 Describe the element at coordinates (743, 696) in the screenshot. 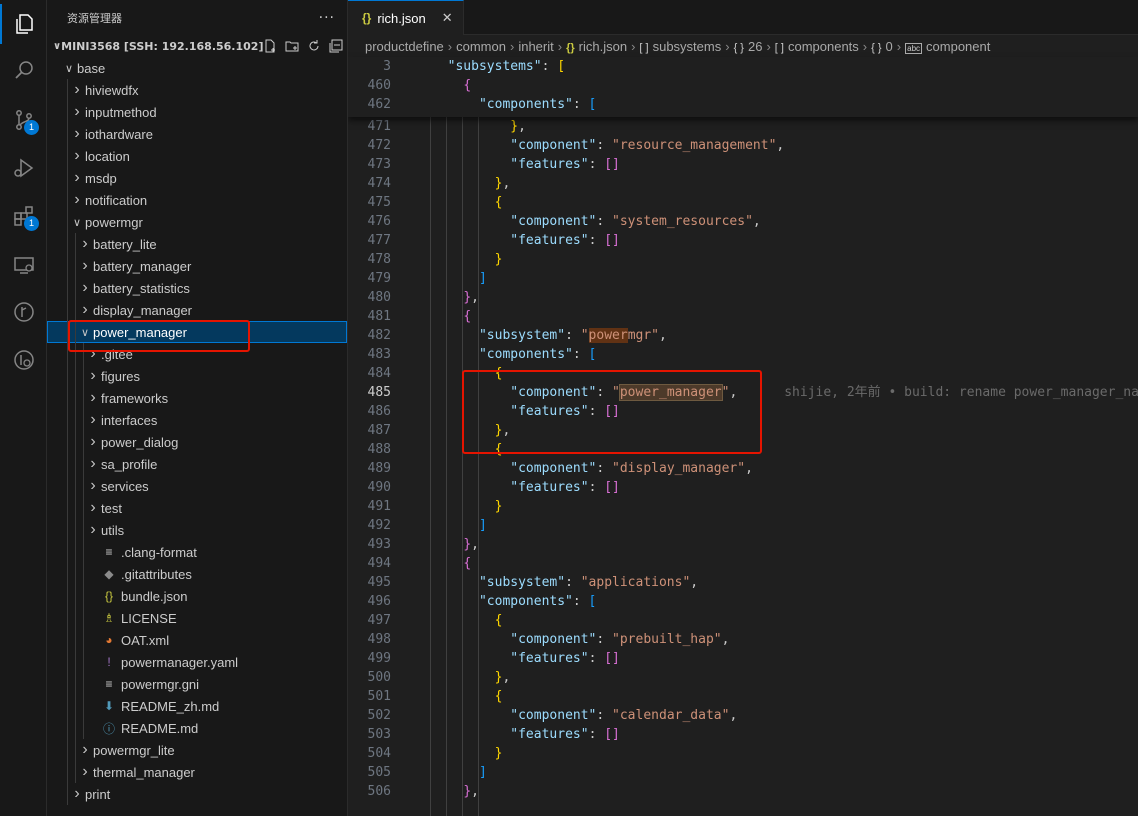

I see `code-line: 501 {` at that location.